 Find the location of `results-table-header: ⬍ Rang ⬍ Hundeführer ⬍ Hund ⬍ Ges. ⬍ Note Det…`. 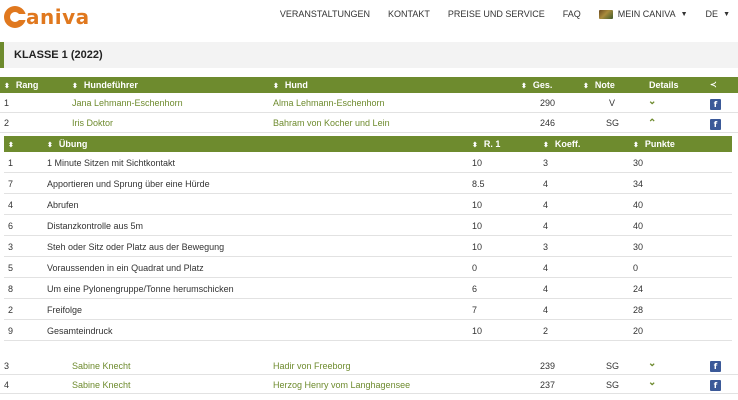

results-table-header: ⬍ Rang ⬍ Hundeführer ⬍ Hund ⬍ Ges. ⬍ Note Det… is located at coordinates (369, 85).